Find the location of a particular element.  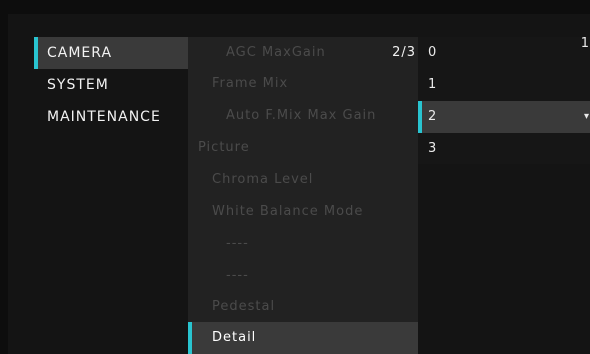

submenu-item-label: Detail is located at coordinates (234, 337).